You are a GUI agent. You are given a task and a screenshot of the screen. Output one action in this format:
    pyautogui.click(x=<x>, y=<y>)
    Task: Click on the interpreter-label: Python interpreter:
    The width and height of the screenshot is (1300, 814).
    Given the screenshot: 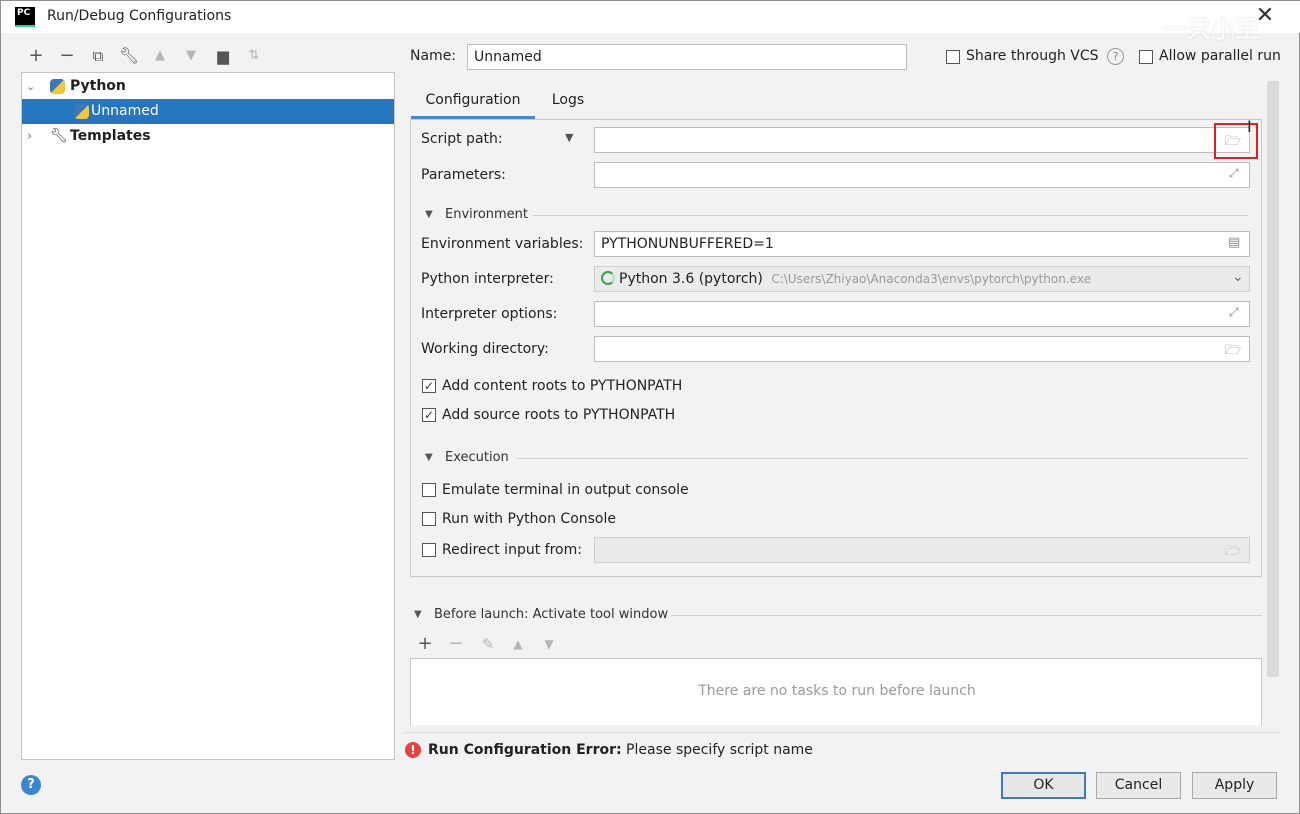 What is the action you would take?
    pyautogui.click(x=487, y=279)
    